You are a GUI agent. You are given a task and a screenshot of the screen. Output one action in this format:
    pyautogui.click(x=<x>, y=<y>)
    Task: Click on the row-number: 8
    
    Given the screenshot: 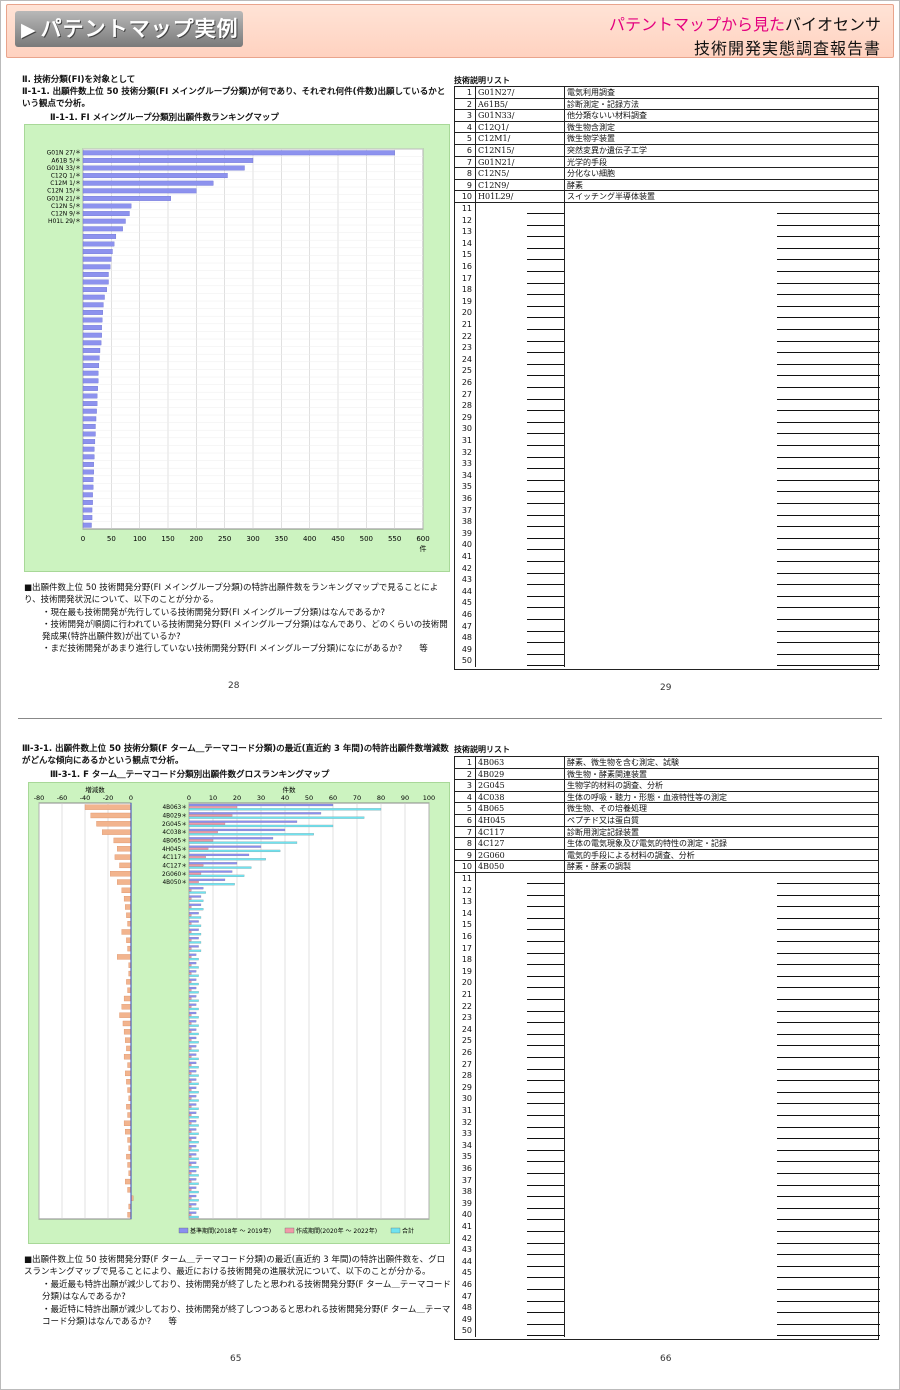 What is the action you would take?
    pyautogui.click(x=465, y=843)
    